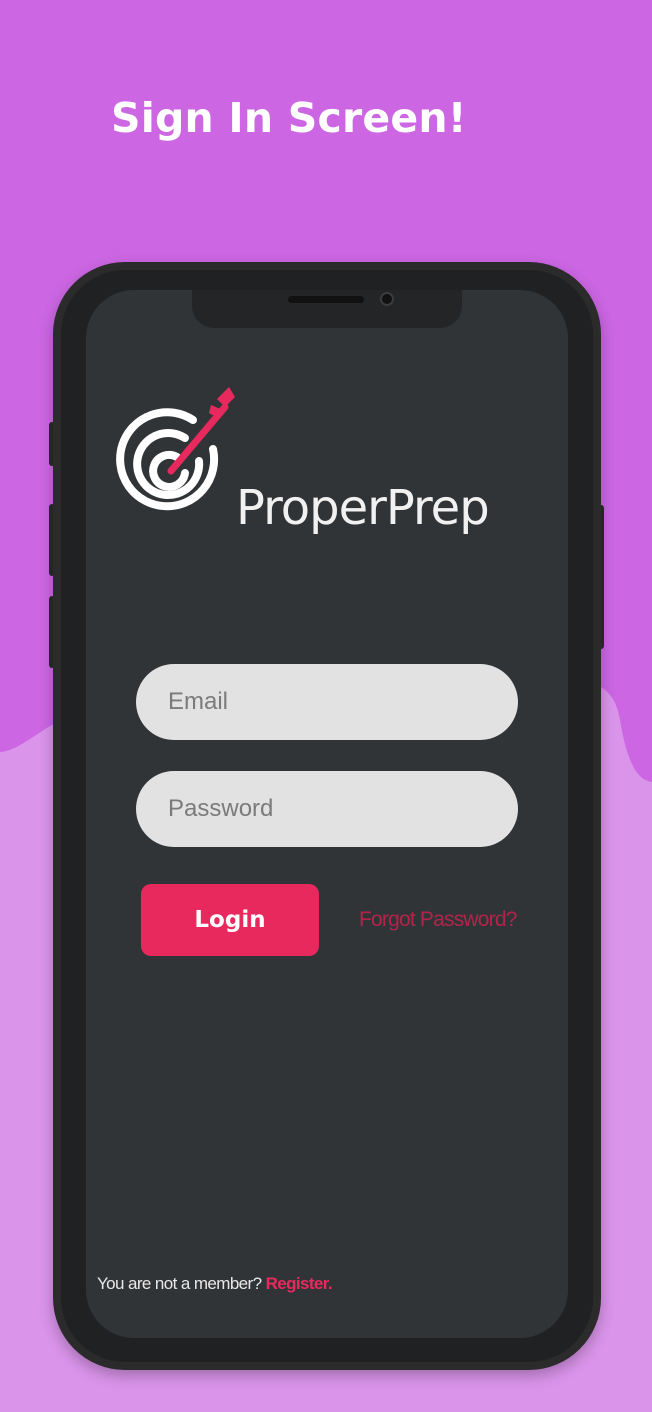 The height and width of the screenshot is (1412, 652). What do you see at coordinates (438, 920) in the screenshot?
I see `forgot-password-link: Forgot Password?` at bounding box center [438, 920].